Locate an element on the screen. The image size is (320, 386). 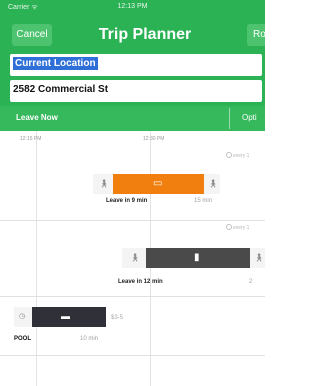
options-bar: Leave Now Opti is located at coordinates (132, 118).